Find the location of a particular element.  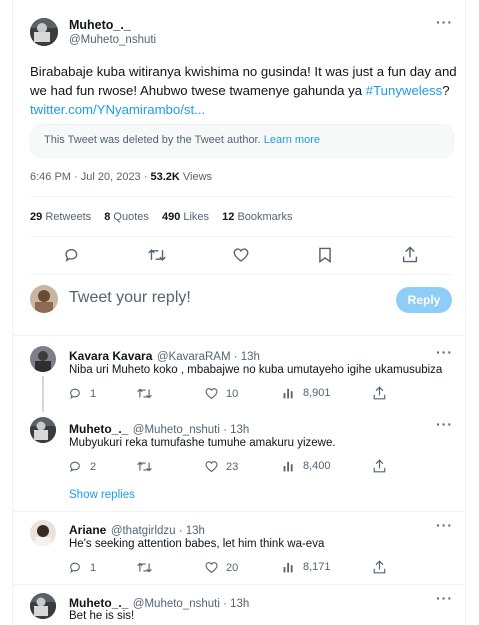

views-count: 53.2K is located at coordinates (165, 177).